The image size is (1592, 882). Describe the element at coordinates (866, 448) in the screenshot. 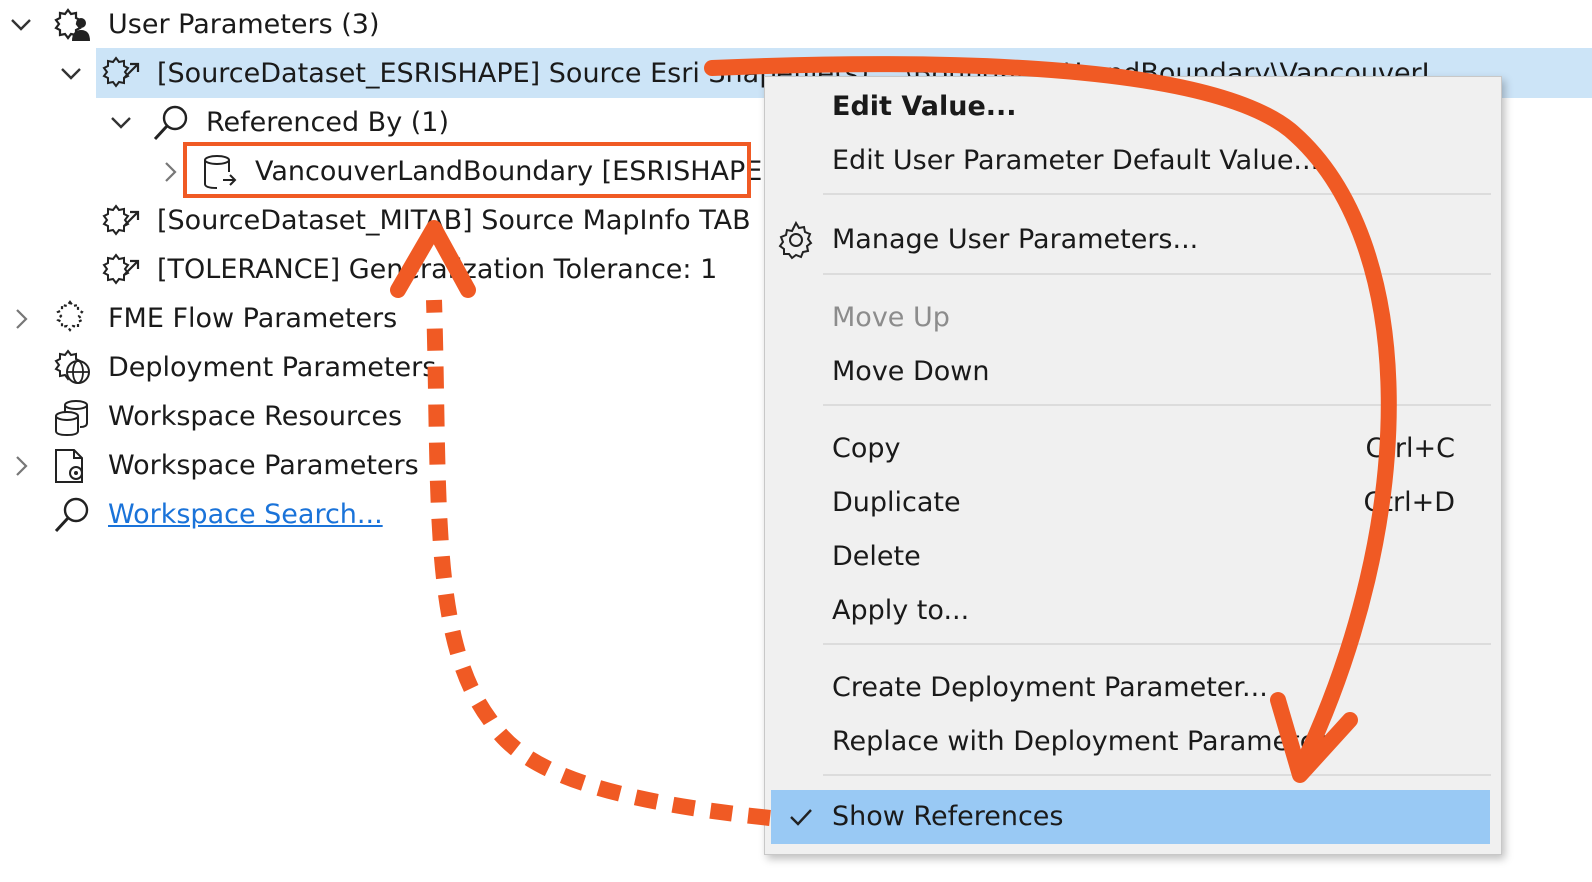

I see `menu-item-label: Copy` at that location.